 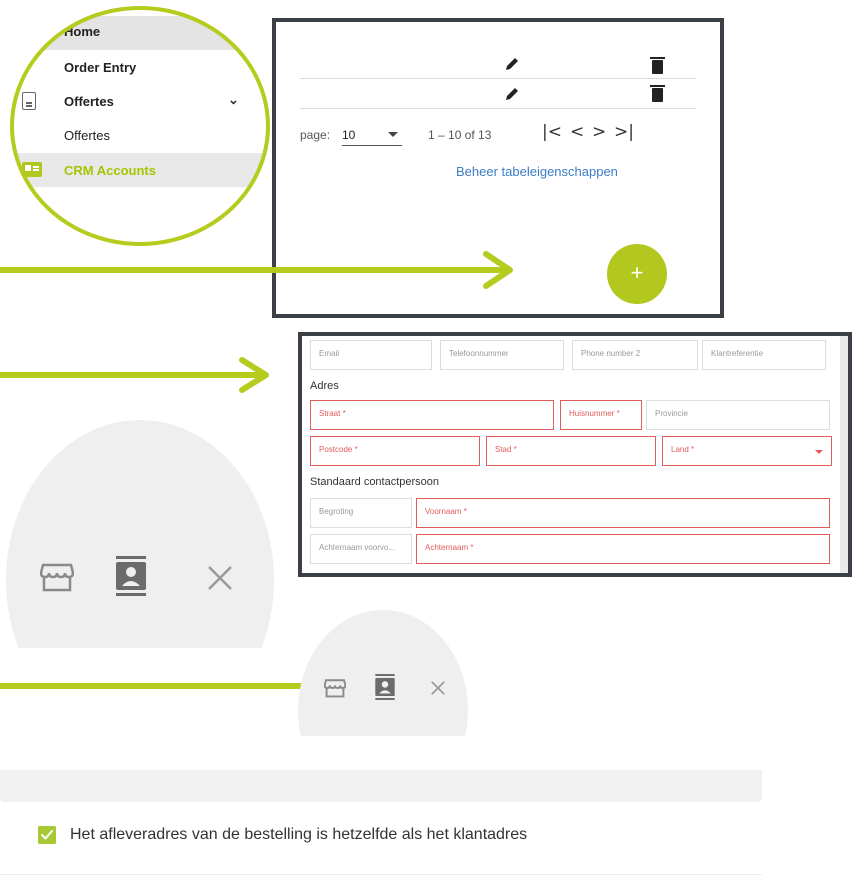 I want to click on page-range-text: 1 – 10 of 13, so click(x=460, y=135).